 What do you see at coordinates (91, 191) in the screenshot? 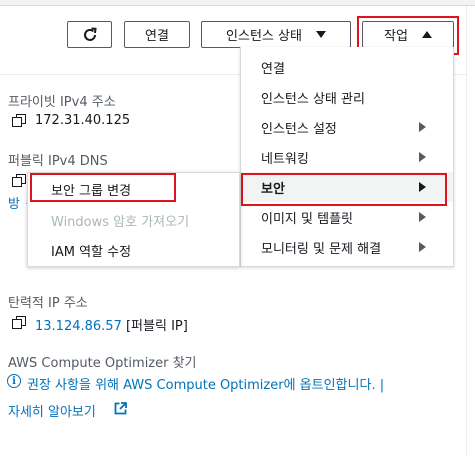
I see `submenu-item-label: 보안 그룹 변경` at bounding box center [91, 191].